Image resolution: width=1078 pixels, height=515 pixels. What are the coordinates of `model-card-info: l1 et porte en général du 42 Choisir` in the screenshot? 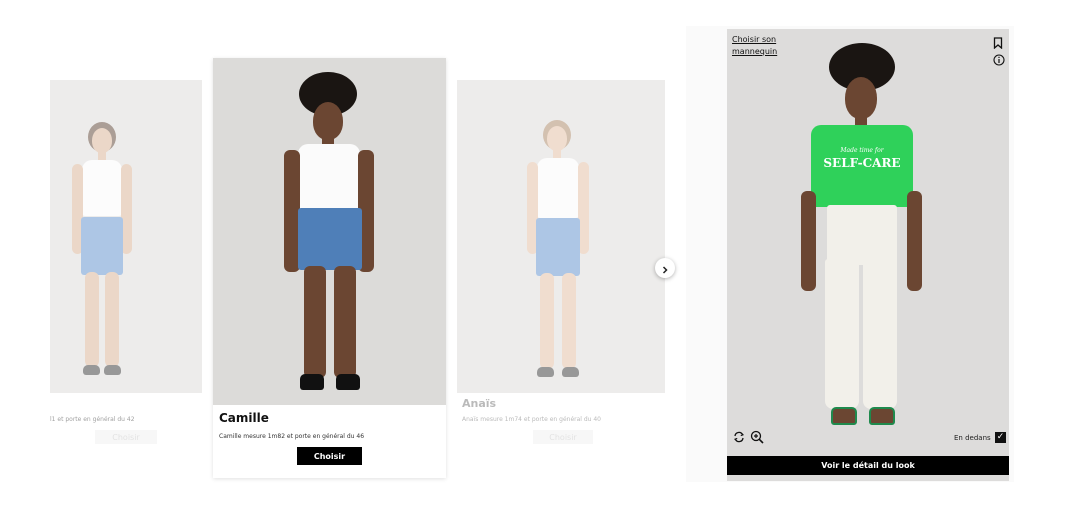 It's located at (126, 425).